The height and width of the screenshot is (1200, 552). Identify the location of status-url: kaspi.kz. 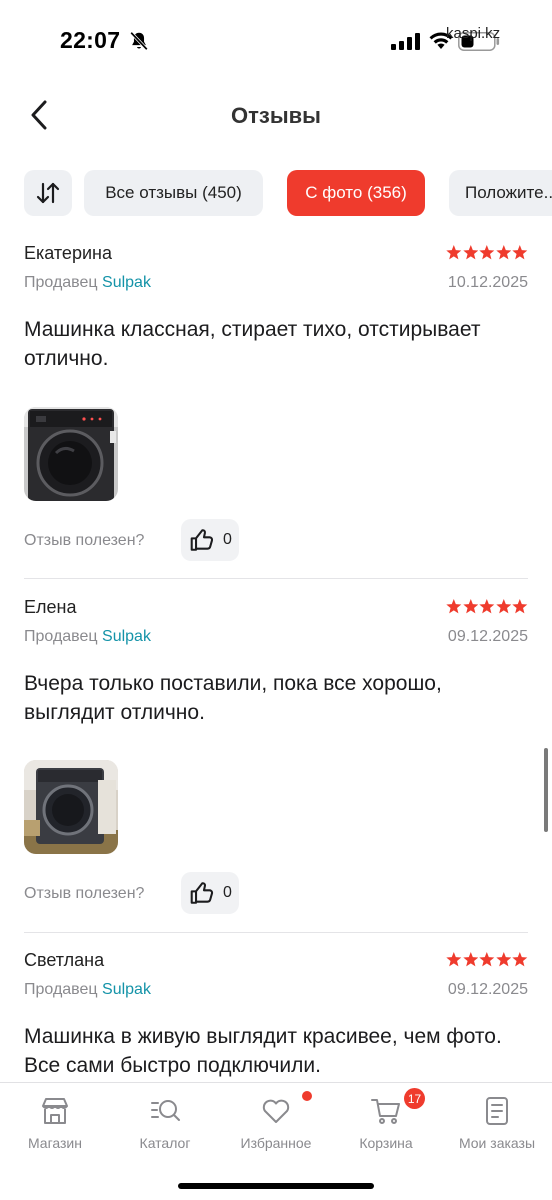
(473, 33).